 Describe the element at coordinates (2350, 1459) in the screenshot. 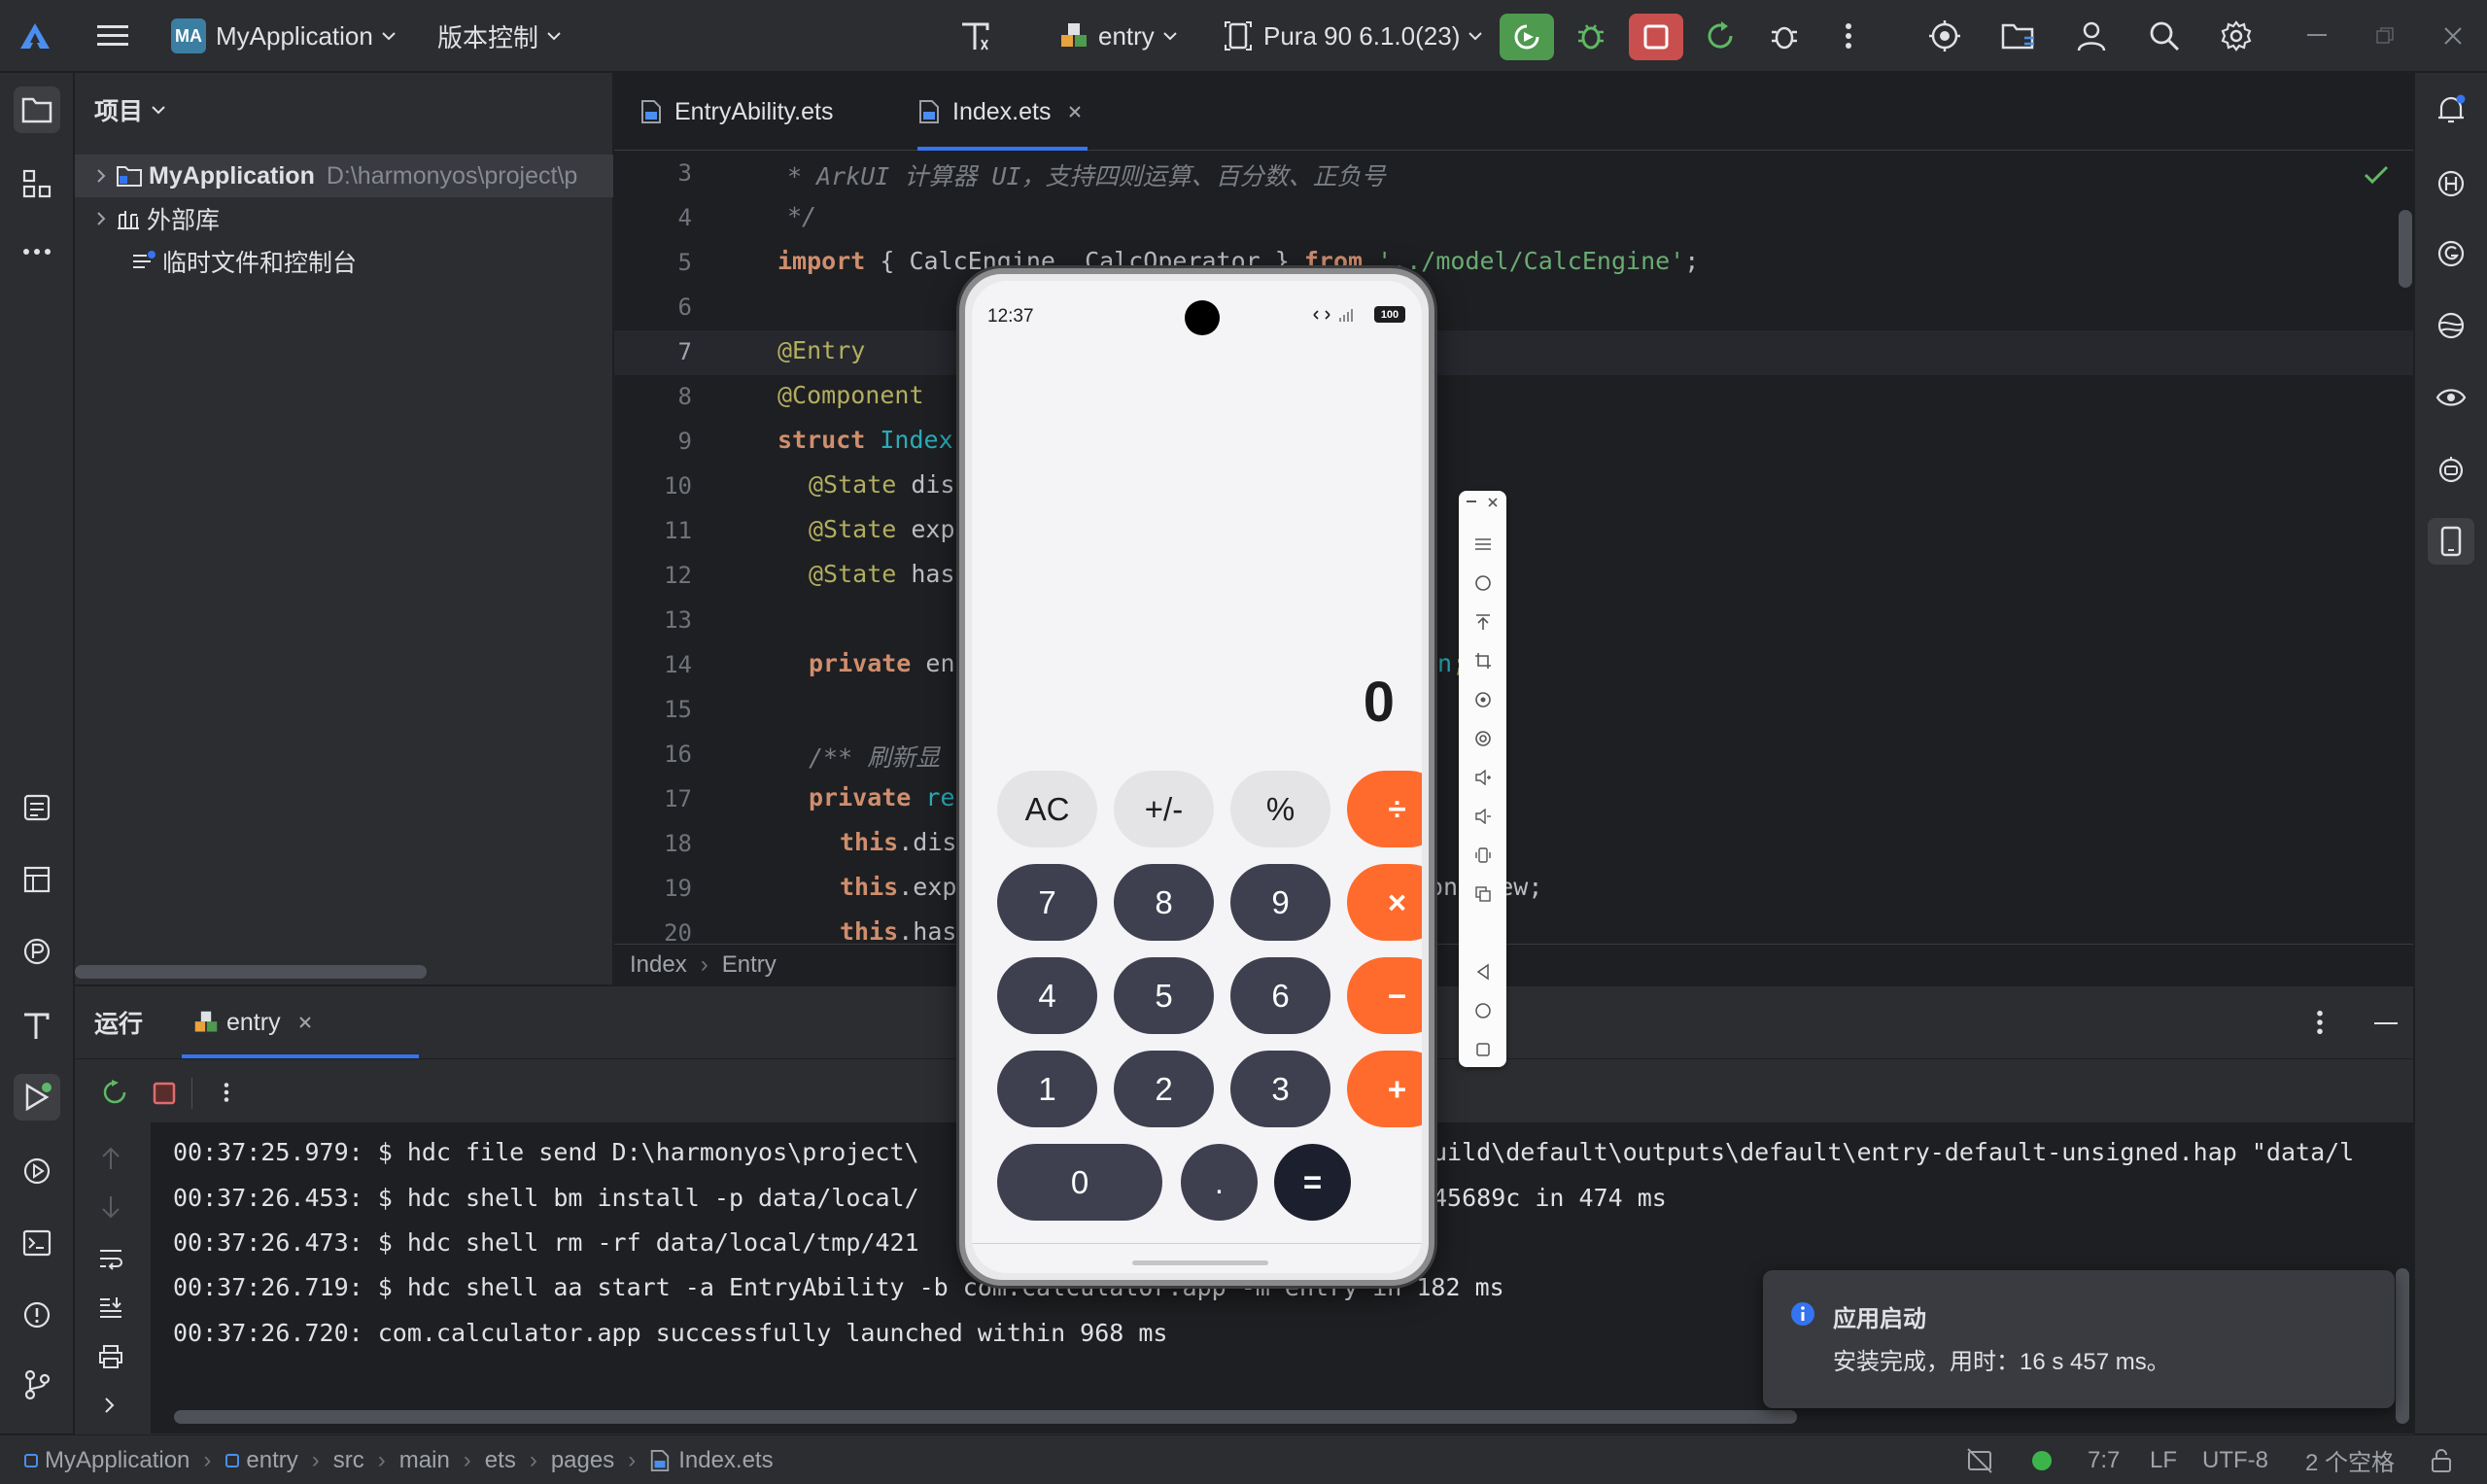

I see `indent-setting: 2 个空格` at that location.